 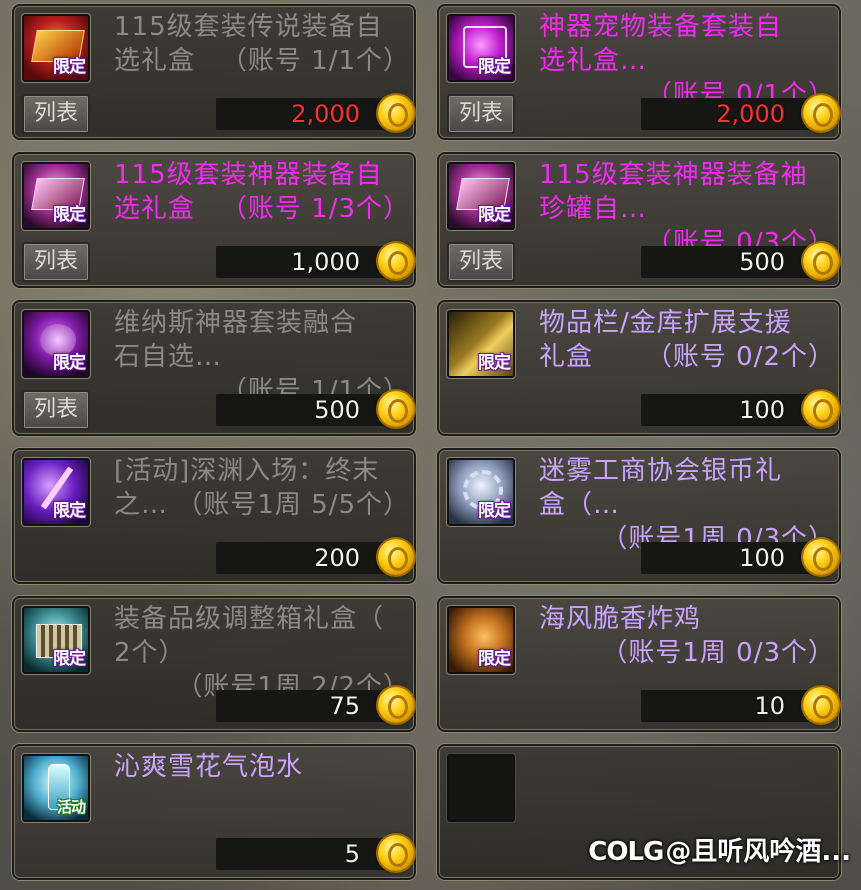 What do you see at coordinates (56, 788) in the screenshot?
I see `soda-bottle-icon: 活动` at bounding box center [56, 788].